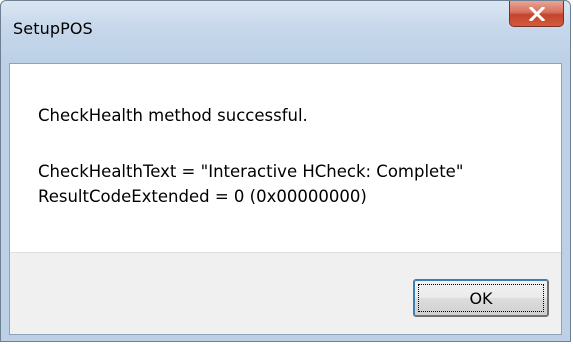  I want to click on message-health-text: CheckHealthText = "Interactive HCheck, so click(251, 171).